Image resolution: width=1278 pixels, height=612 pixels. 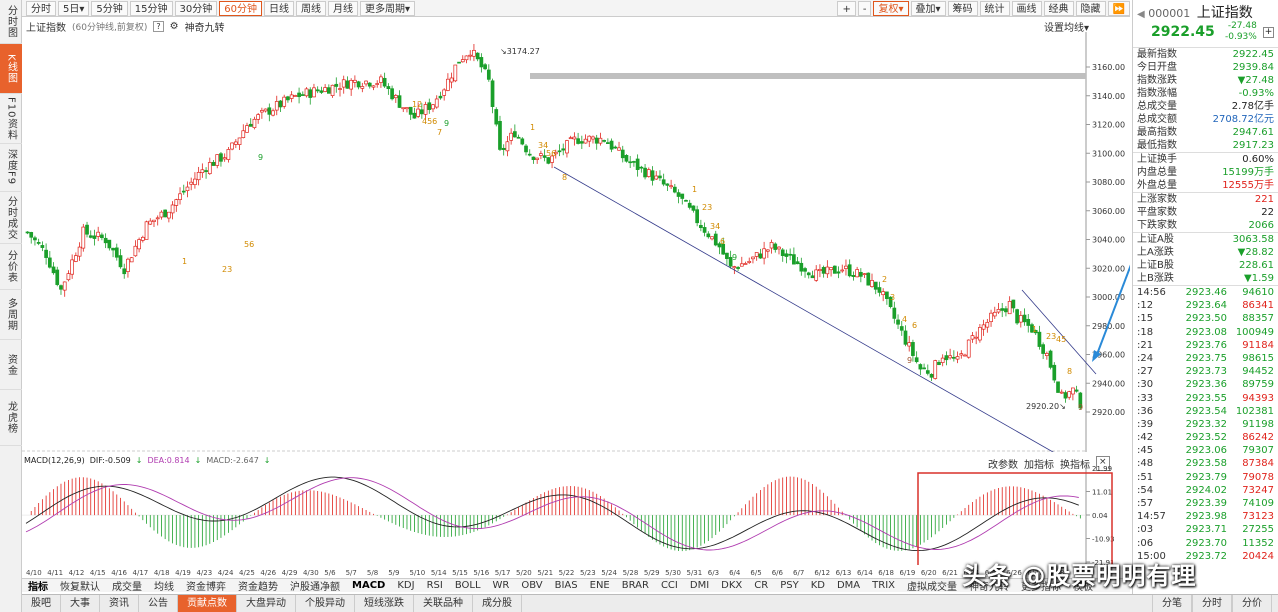 What do you see at coordinates (240, 8) in the screenshot?
I see `period-tab: 60分钟` at bounding box center [240, 8].